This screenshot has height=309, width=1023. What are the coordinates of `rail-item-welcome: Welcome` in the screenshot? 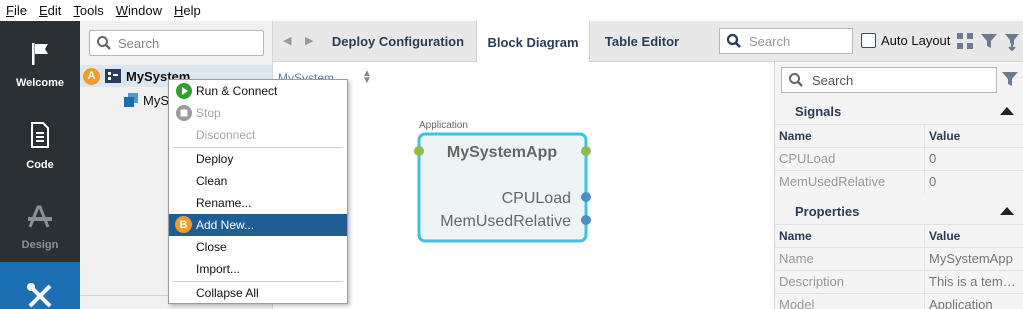 It's located at (40, 65).